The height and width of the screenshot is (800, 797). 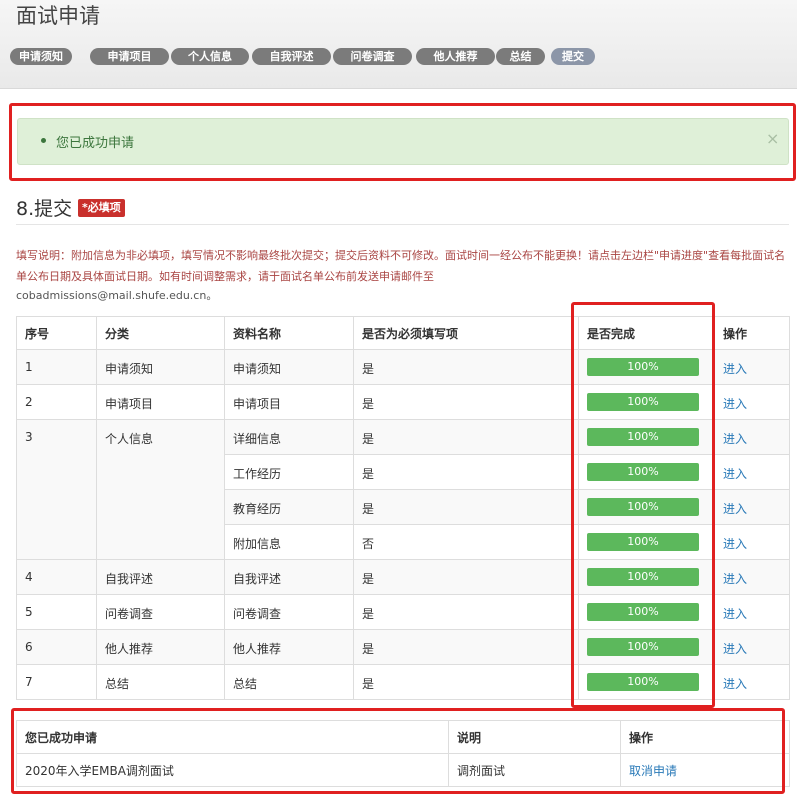 What do you see at coordinates (643, 505) in the screenshot?
I see `highlight-box-completion` at bounding box center [643, 505].